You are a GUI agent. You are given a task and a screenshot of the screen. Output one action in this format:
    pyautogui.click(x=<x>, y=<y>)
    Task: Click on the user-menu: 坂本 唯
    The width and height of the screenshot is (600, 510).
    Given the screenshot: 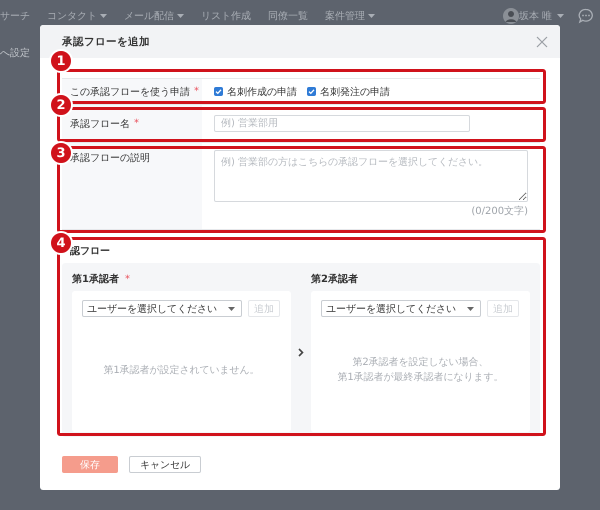 What is the action you would take?
    pyautogui.click(x=541, y=16)
    